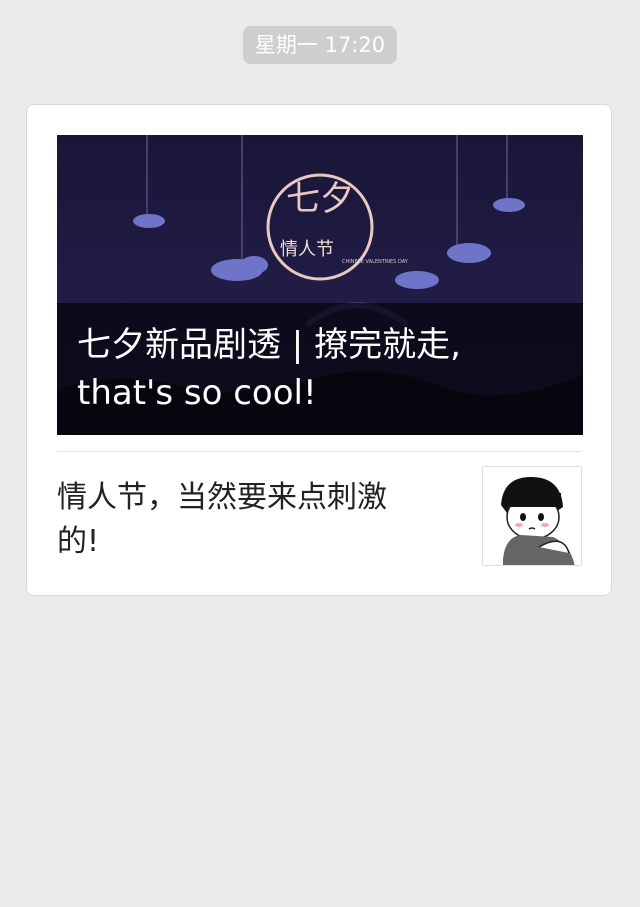 This screenshot has height=907, width=640. I want to click on cartoon-girl-thumbnail-icon, so click(532, 516).